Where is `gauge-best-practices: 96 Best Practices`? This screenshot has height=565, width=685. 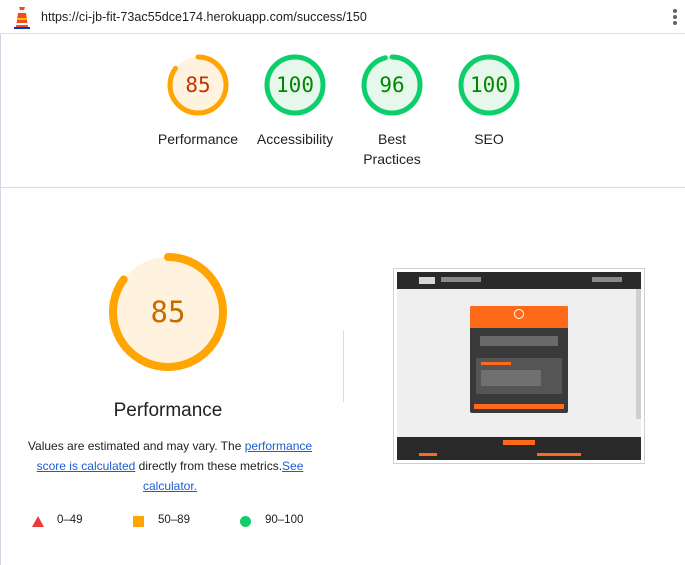 gauge-best-practices: 96 Best Practices is located at coordinates (392, 110).